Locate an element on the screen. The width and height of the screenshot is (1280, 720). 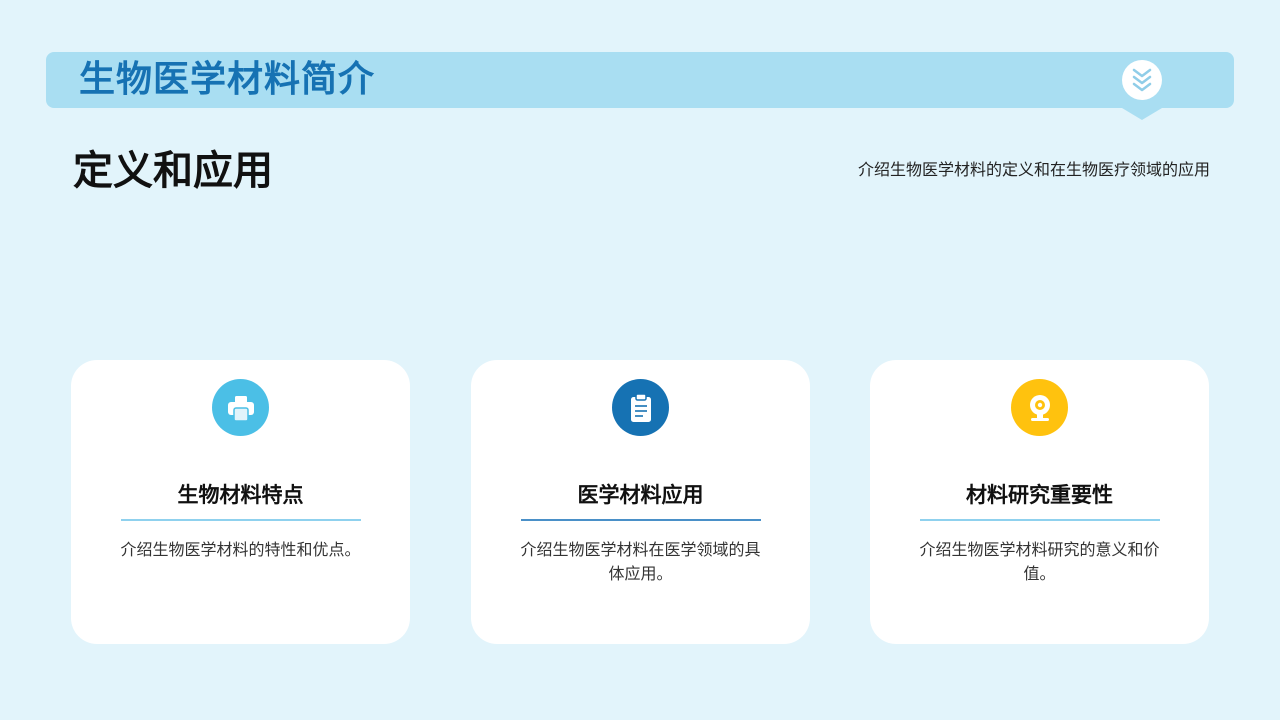
webcam-icon is located at coordinates (1039, 407).